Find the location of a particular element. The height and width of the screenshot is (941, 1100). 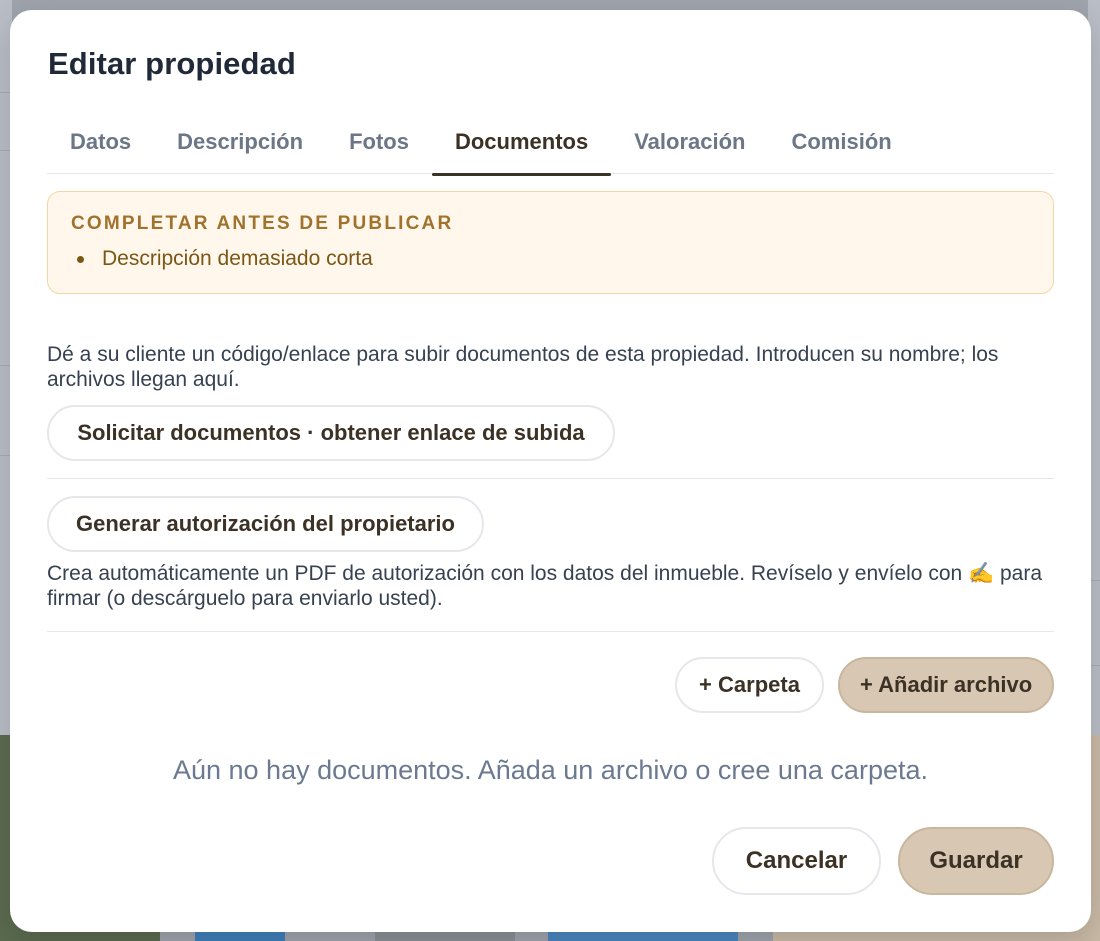

tab-comision: Comisión is located at coordinates (841, 148).